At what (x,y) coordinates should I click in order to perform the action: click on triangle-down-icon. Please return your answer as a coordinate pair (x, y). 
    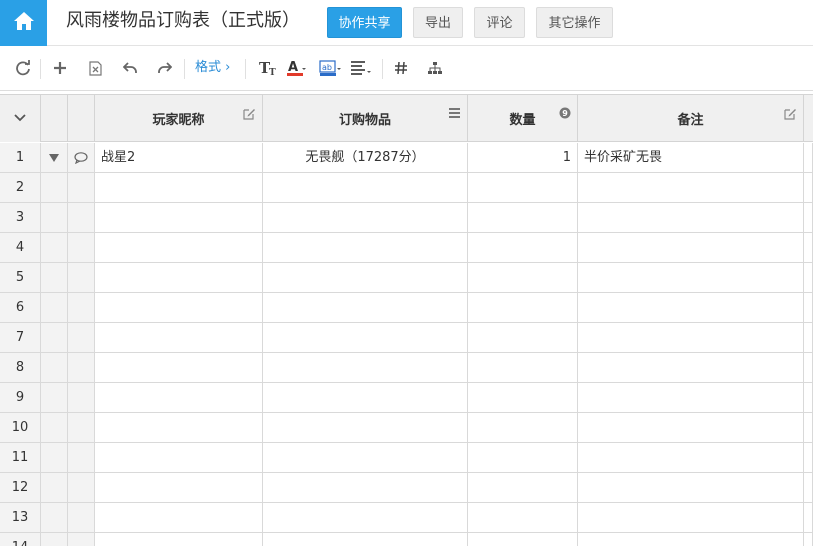
    Looking at the image, I should click on (54, 157).